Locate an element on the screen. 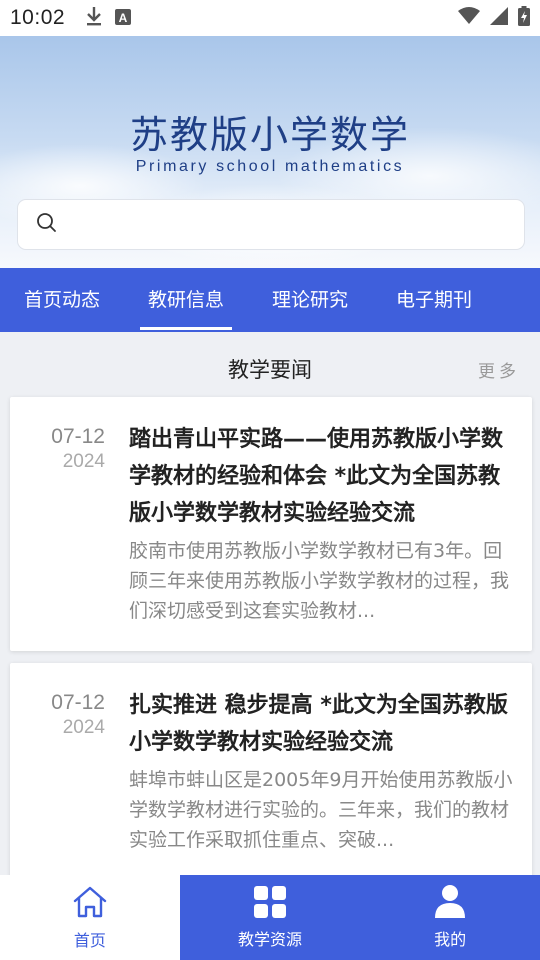 This screenshot has height=960, width=540. category-tabs: 首页动态 教研信息 理论研究 电子期刊 is located at coordinates (270, 300).